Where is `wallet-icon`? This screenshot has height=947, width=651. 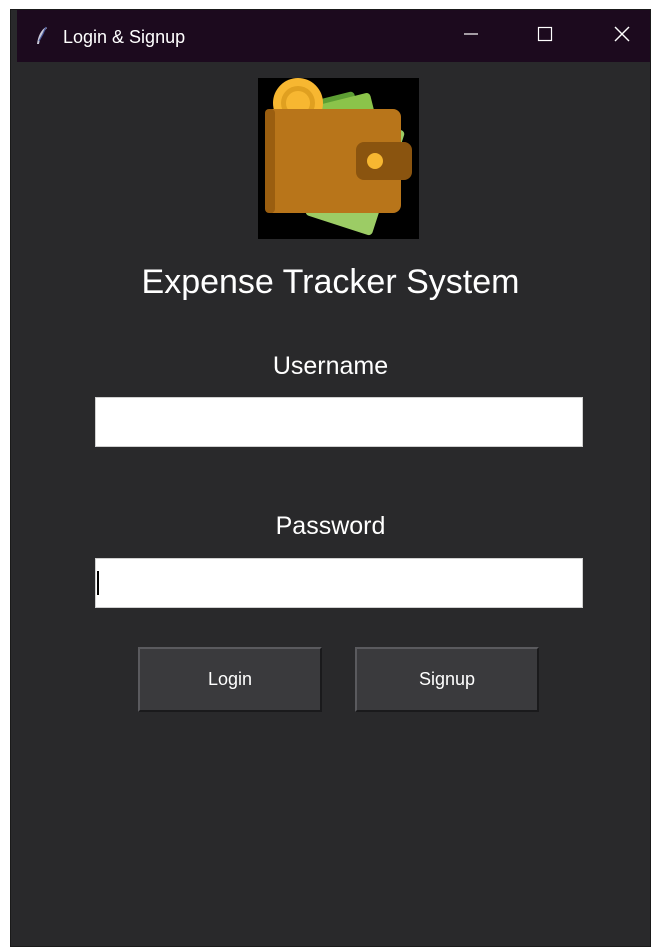
wallet-icon is located at coordinates (338, 158).